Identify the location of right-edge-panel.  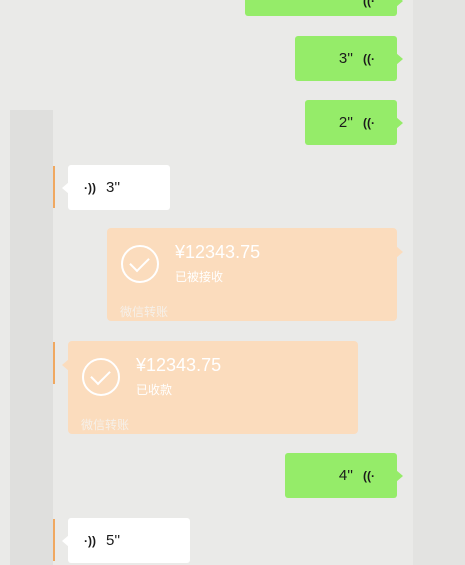
(439, 282).